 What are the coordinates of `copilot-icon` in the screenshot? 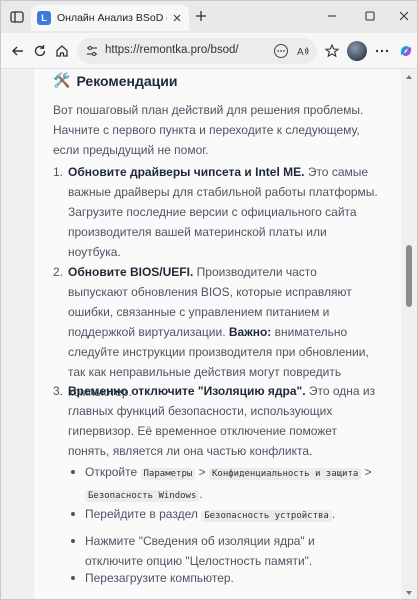 It's located at (406, 51).